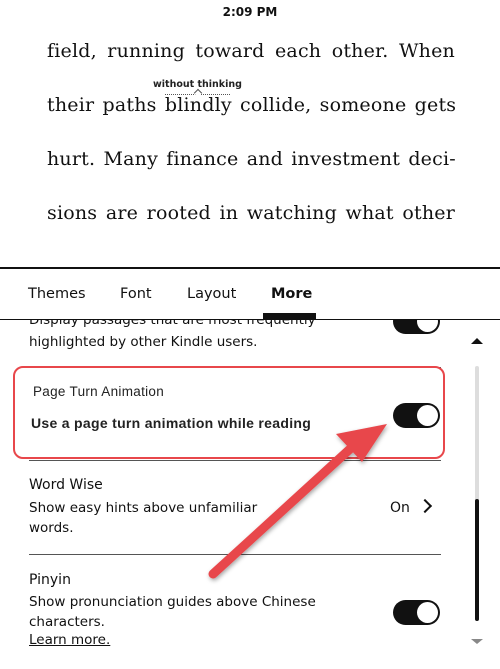 This screenshot has width=500, height=669. Describe the element at coordinates (57, 294) in the screenshot. I see `tab-themes: Themes` at that location.